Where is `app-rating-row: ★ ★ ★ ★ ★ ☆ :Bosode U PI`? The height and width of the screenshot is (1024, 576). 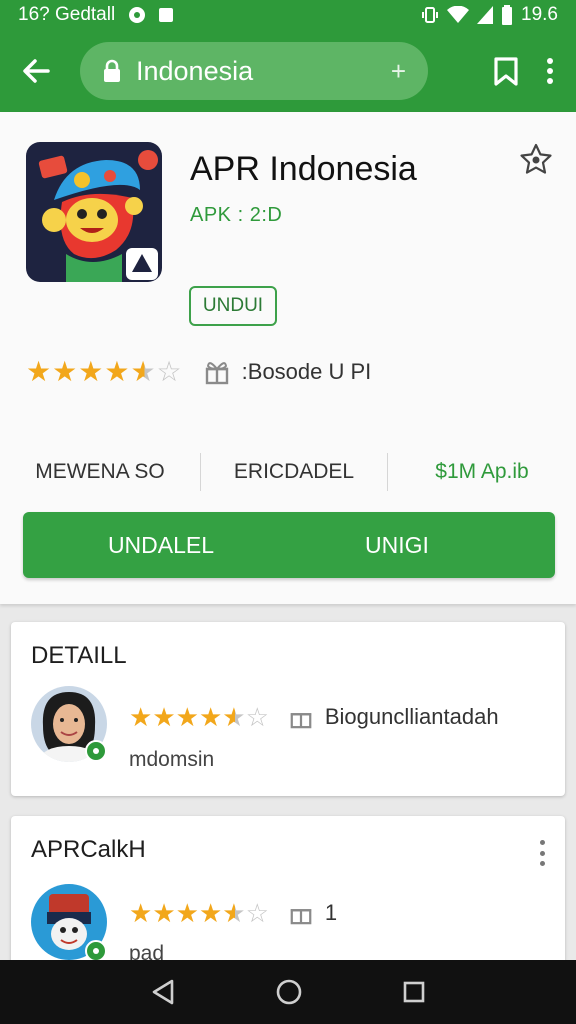
app-rating-row: ★ ★ ★ ★ ★ ☆ :Bosode U PI is located at coordinates (198, 372).